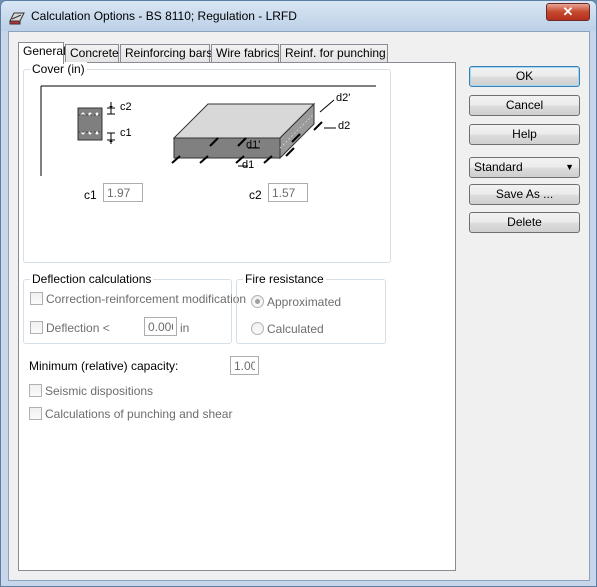  I want to click on deflection-legend: Deflection calculations, so click(92, 279).